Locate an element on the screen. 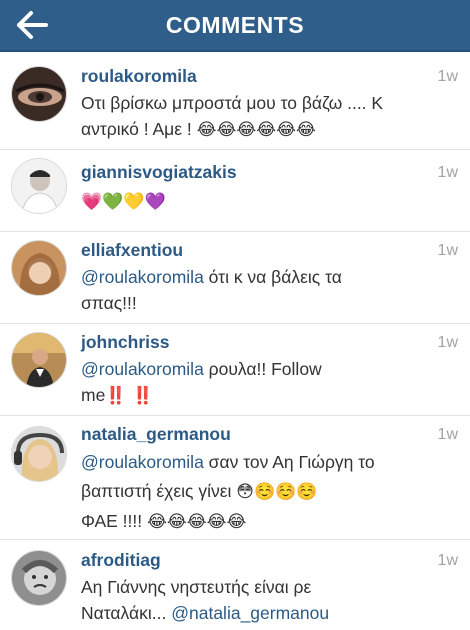 This screenshot has width=470, height=630. comment-text-line: Ναταλάκι... @natalia_germanou is located at coordinates (267, 613).